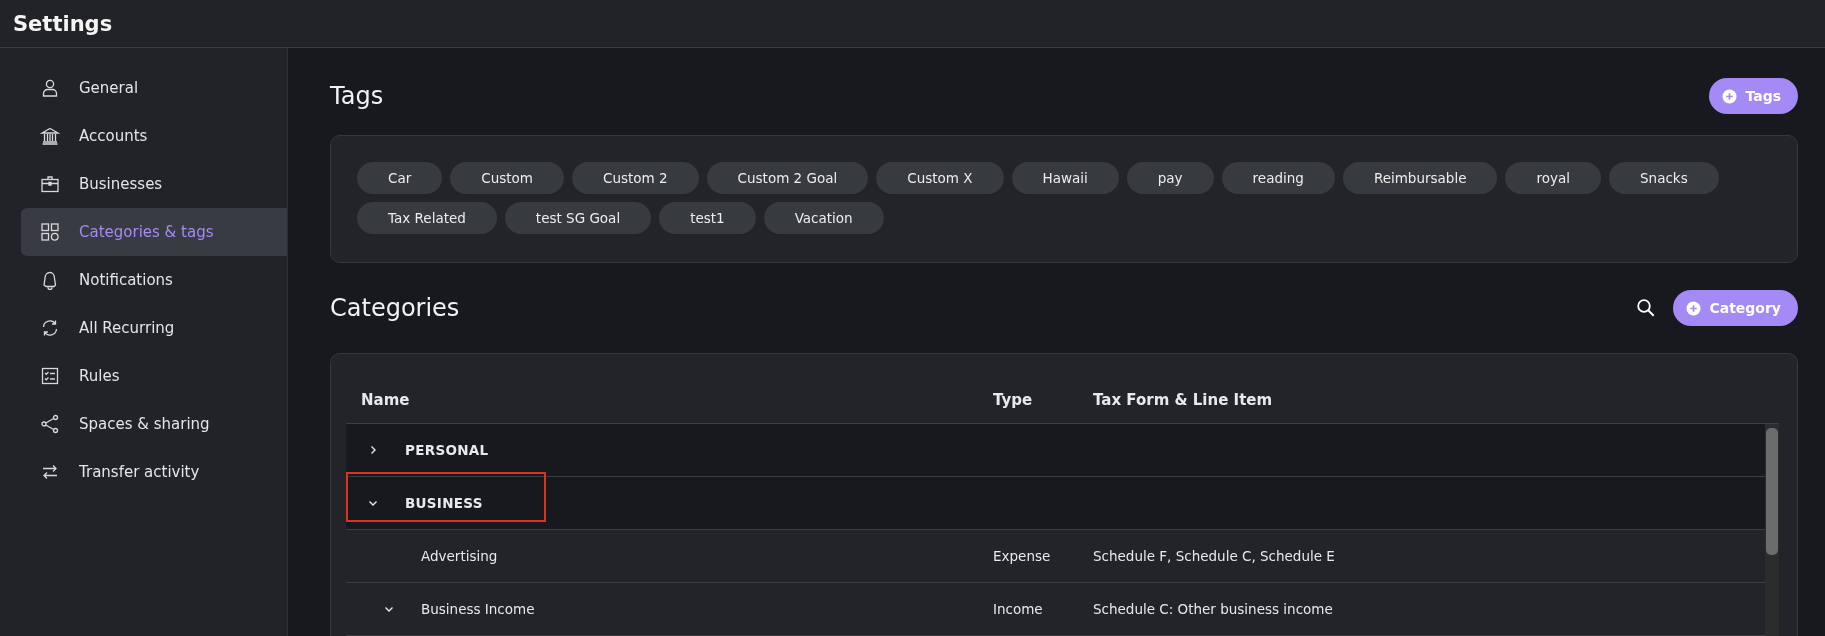  I want to click on briefcase-icon, so click(50, 184).